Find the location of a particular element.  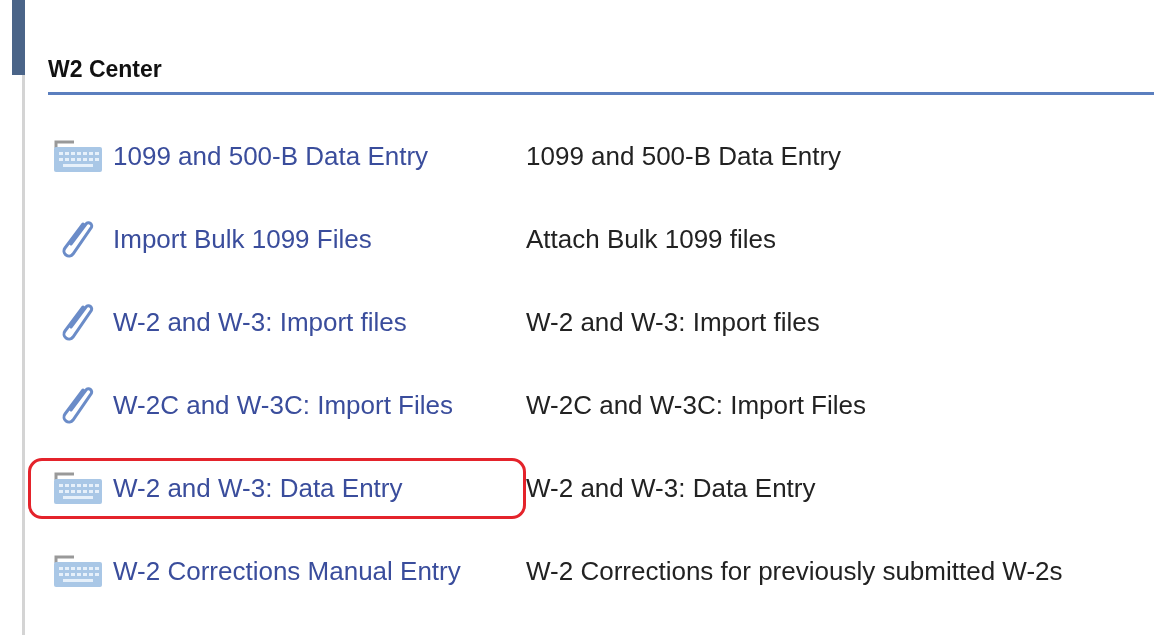

entry-description: 1099 and 500-B Data Entry is located at coordinates (684, 156).